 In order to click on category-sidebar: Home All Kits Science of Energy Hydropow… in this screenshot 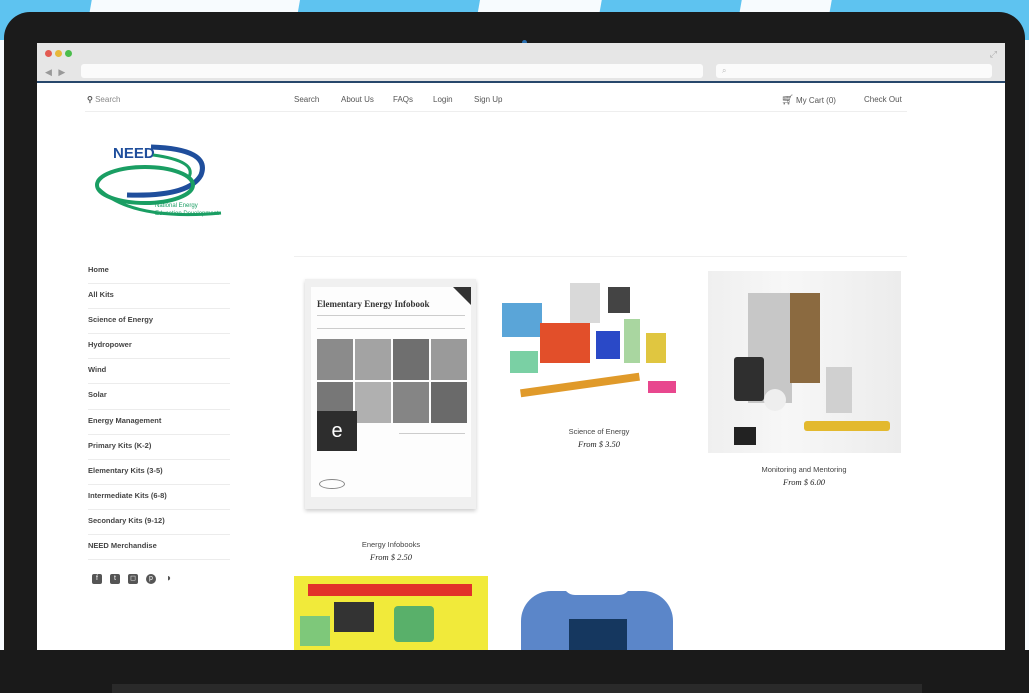, I will do `click(159, 410)`.